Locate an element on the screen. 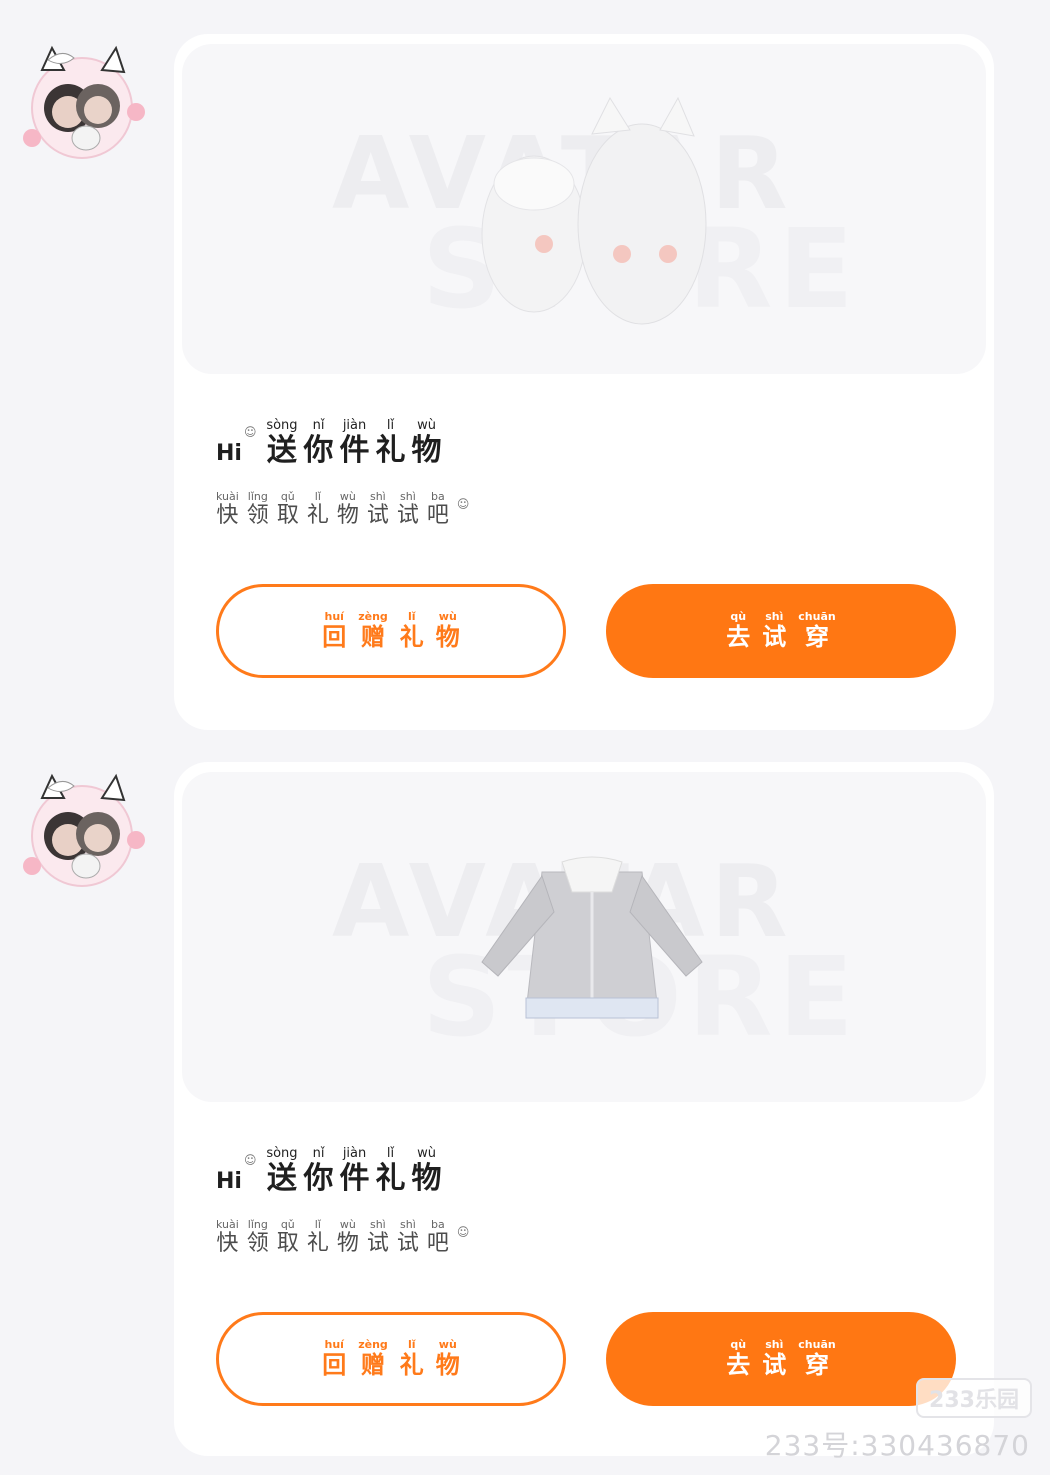 Image resolution: width=1050 pixels, height=1475 pixels. site-logo: 233乐园 is located at coordinates (974, 1398).